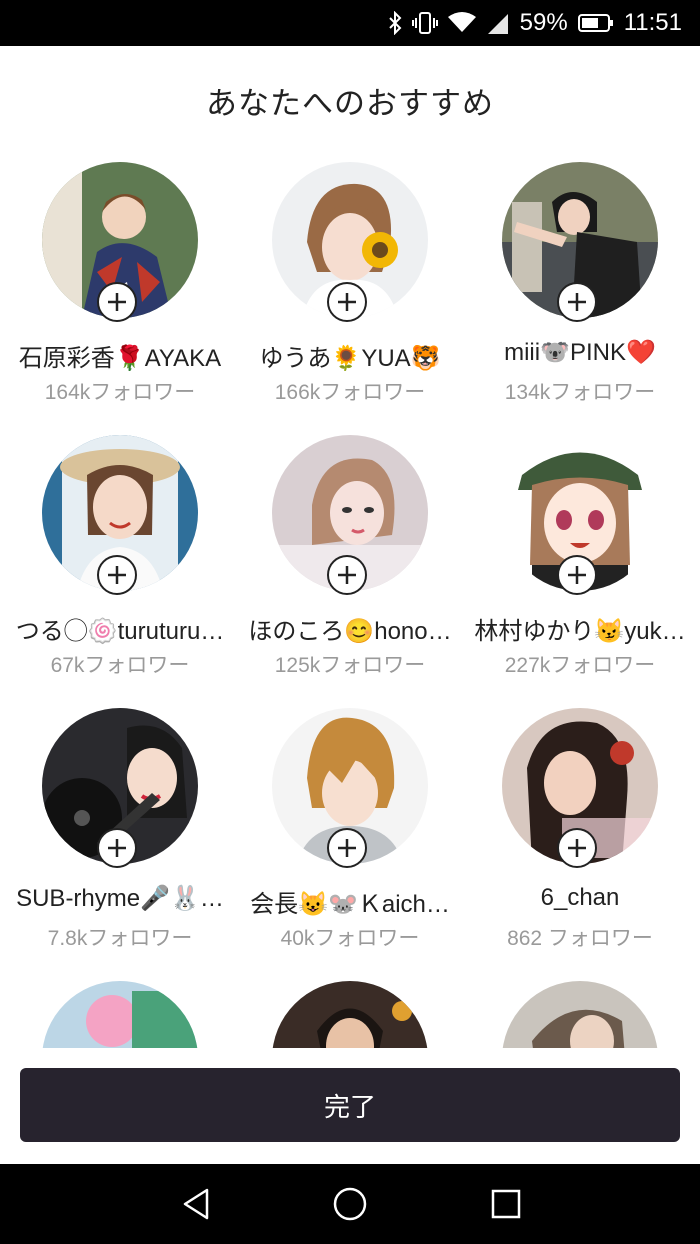 Image resolution: width=700 pixels, height=1244 pixels. Describe the element at coordinates (580, 392) in the screenshot. I see `follower-count: 134kフォロワー` at that location.